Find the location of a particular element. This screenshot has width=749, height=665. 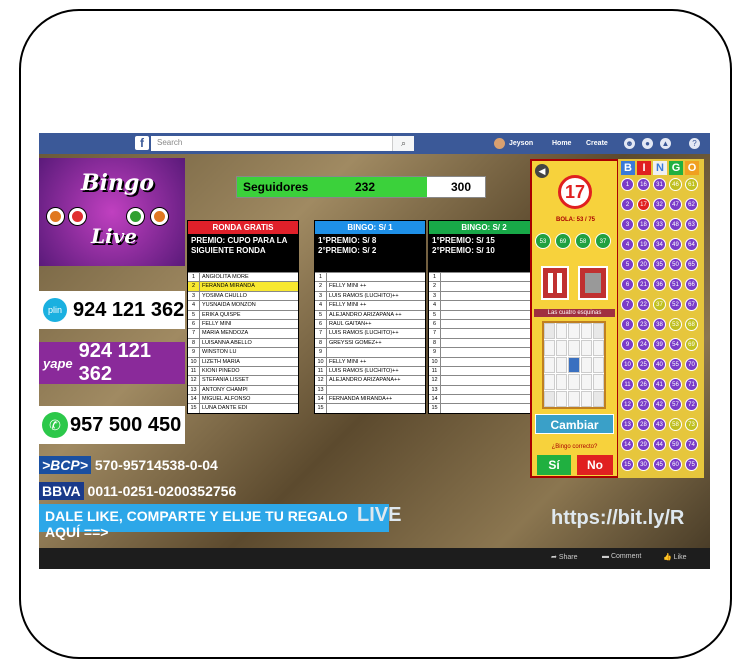

table-row: 8 LUISANNA ABELLO is located at coordinates (243, 342).